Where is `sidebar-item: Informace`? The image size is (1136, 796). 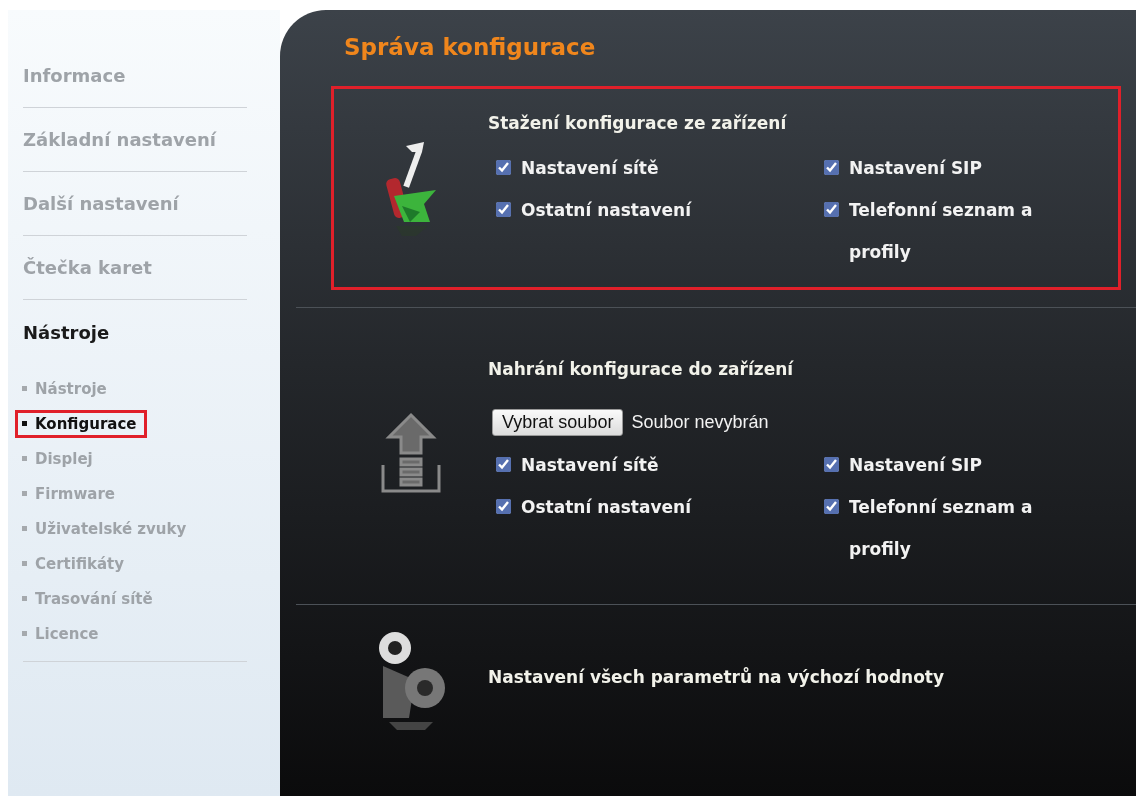 sidebar-item: Informace is located at coordinates (135, 76).